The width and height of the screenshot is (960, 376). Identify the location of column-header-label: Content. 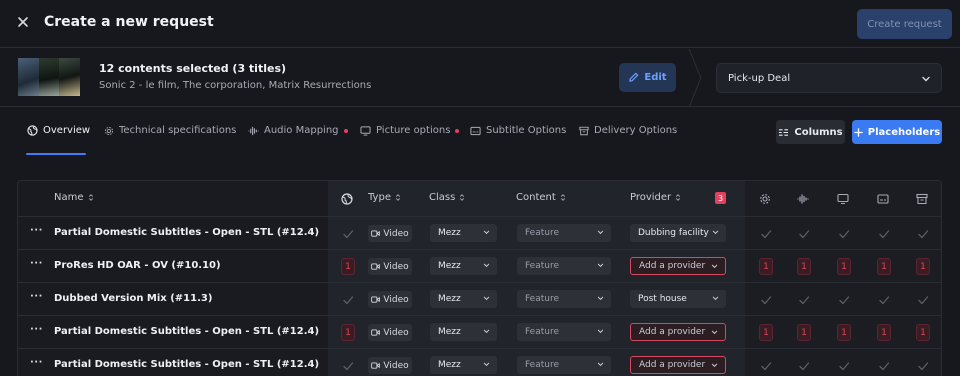
(536, 197).